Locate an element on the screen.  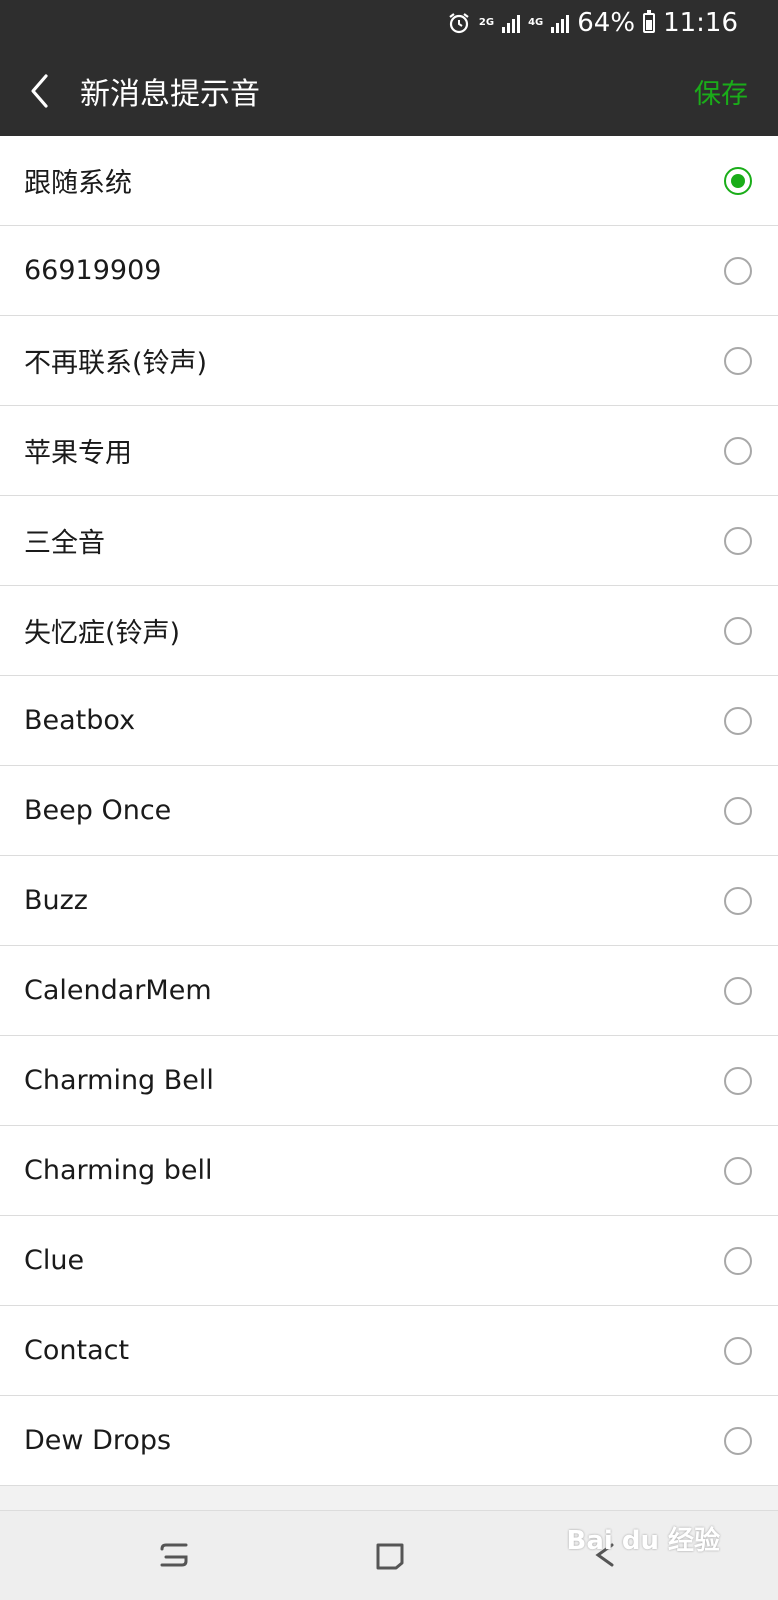
list-item-label: 三全音 is located at coordinates (64, 543).